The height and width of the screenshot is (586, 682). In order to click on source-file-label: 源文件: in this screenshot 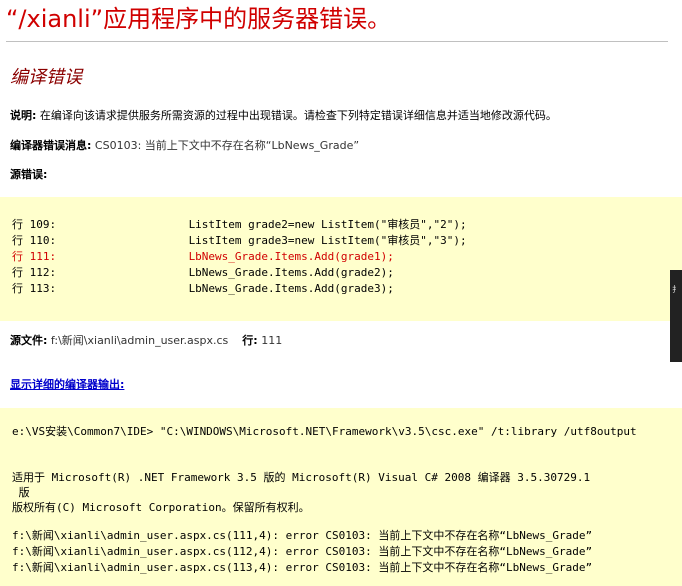, I will do `click(29, 340)`.